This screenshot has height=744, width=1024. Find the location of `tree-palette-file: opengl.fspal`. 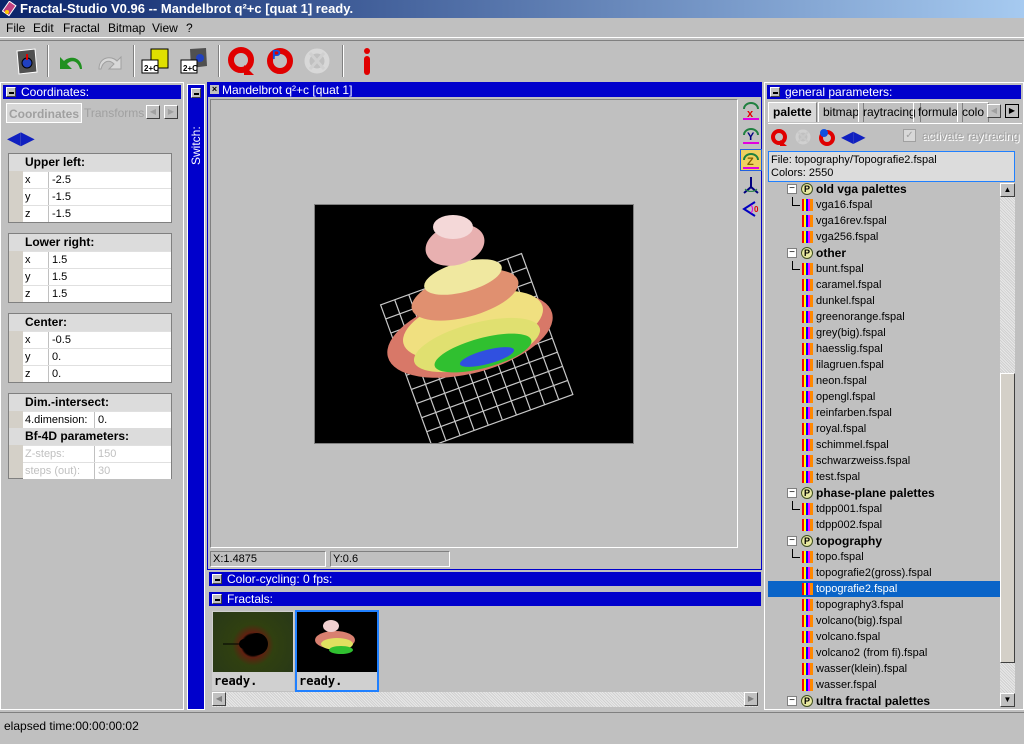

tree-palette-file: opengl.fspal is located at coordinates (884, 397).